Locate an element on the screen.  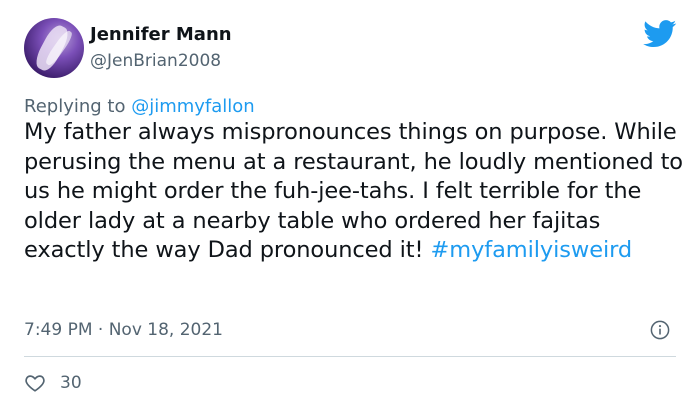
like-button: 30 is located at coordinates (53, 383).